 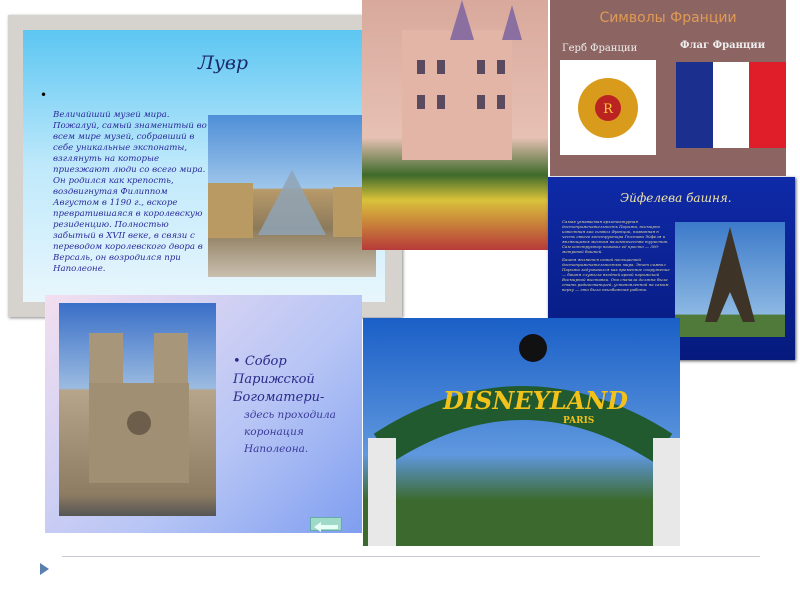 I want to click on coat-of-arms-image: R, so click(x=608, y=107).